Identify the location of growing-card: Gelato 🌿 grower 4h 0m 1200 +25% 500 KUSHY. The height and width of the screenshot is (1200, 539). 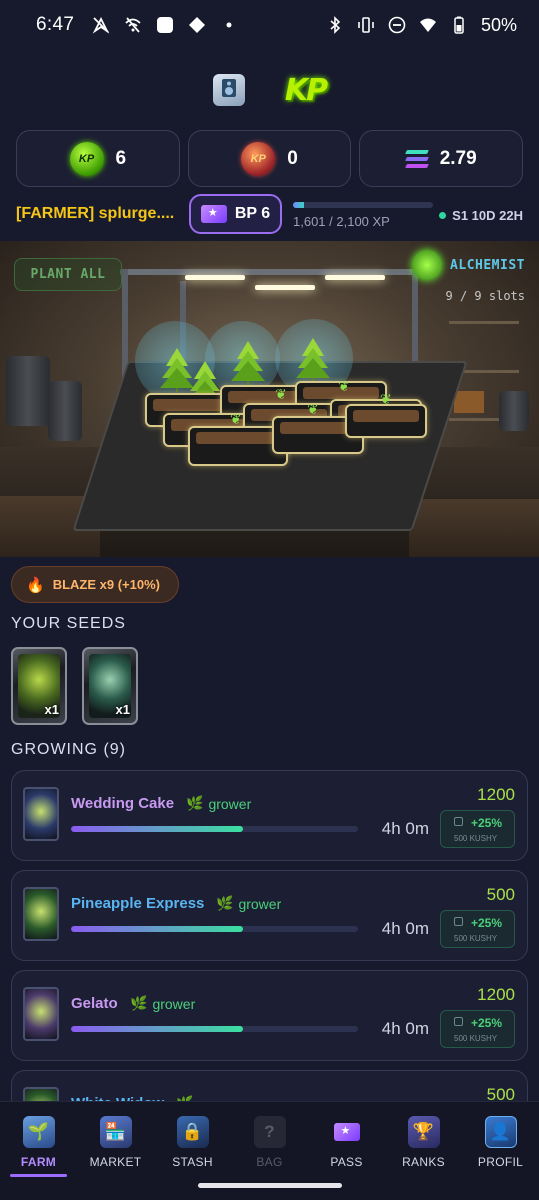
(269, 1015).